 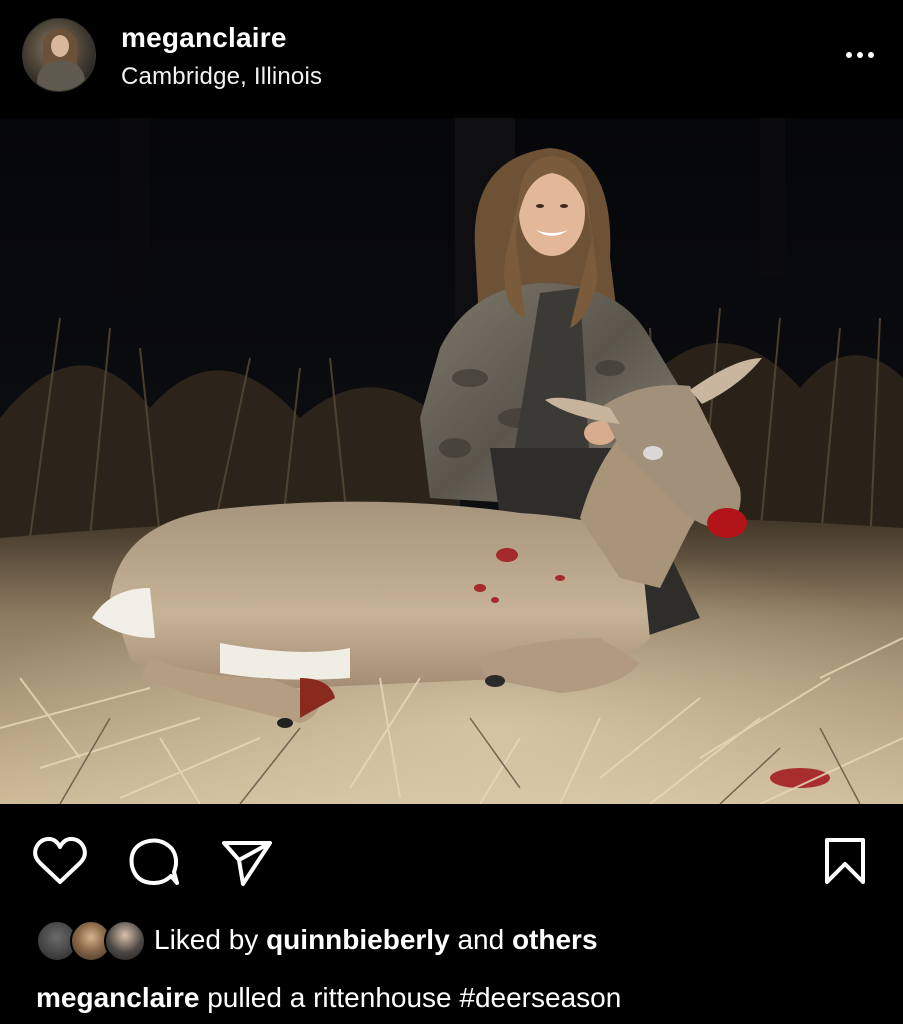 What do you see at coordinates (451, 59) in the screenshot?
I see `post-header: meganclaire Cambridge, Illinois` at bounding box center [451, 59].